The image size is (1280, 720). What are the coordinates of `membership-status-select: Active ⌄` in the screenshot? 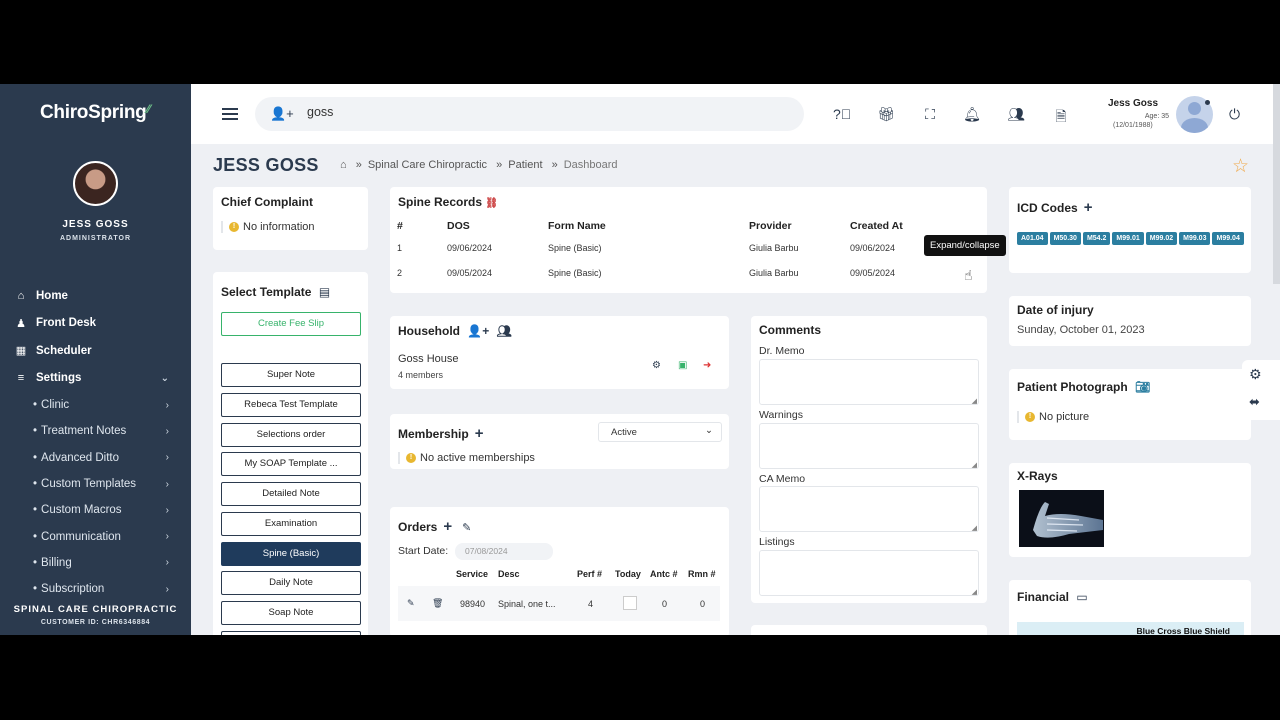 It's located at (660, 432).